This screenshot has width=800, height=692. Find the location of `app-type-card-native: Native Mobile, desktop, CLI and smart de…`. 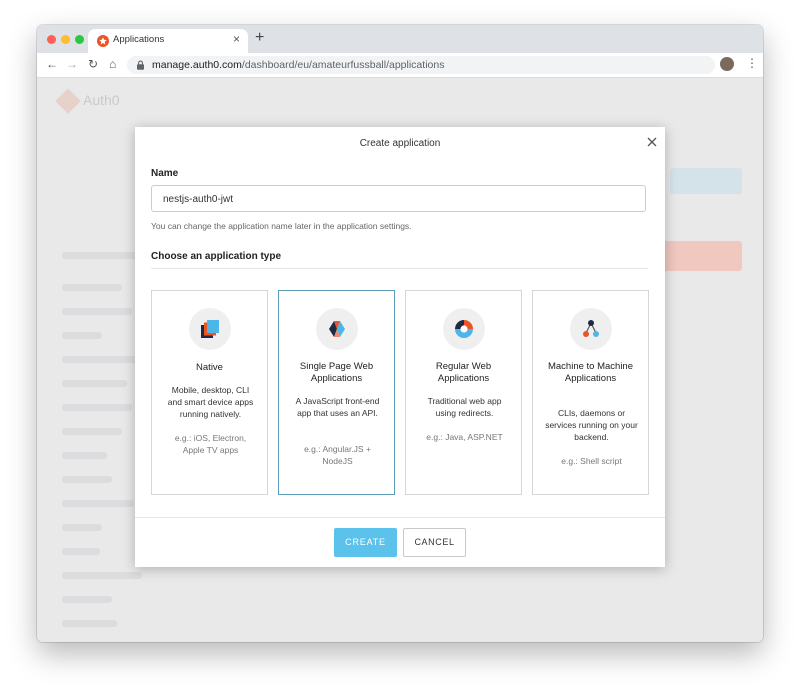

app-type-card-native: Native Mobile, desktop, CLI and smart de… is located at coordinates (209, 392).